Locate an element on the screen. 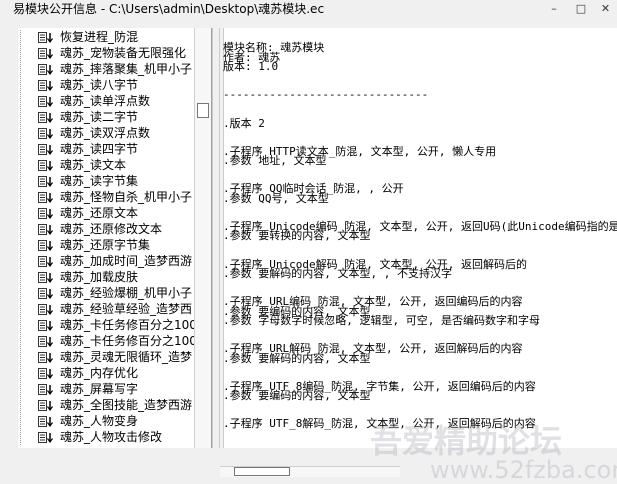 The image size is (617, 484). tree-item: 魂苏_还原文本 is located at coordinates (106, 213).